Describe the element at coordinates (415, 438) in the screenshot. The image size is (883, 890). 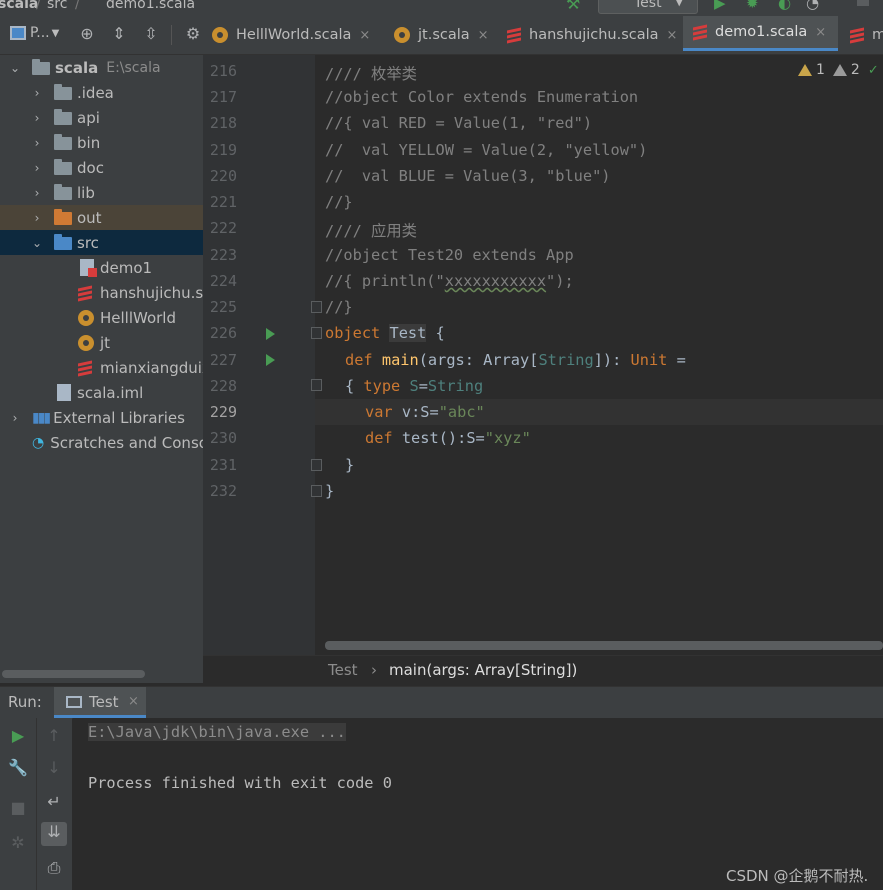
I see `code-identifier: test` at that location.